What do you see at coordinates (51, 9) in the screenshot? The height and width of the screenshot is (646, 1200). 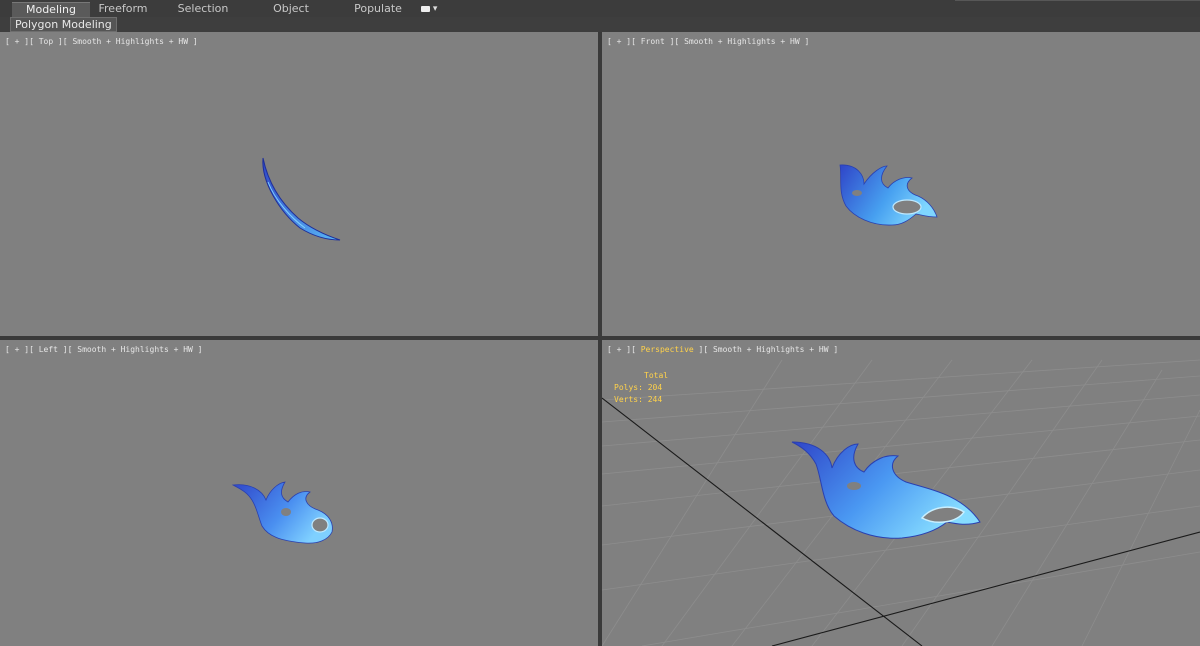 I see `tab-modeling: Modeling` at bounding box center [51, 9].